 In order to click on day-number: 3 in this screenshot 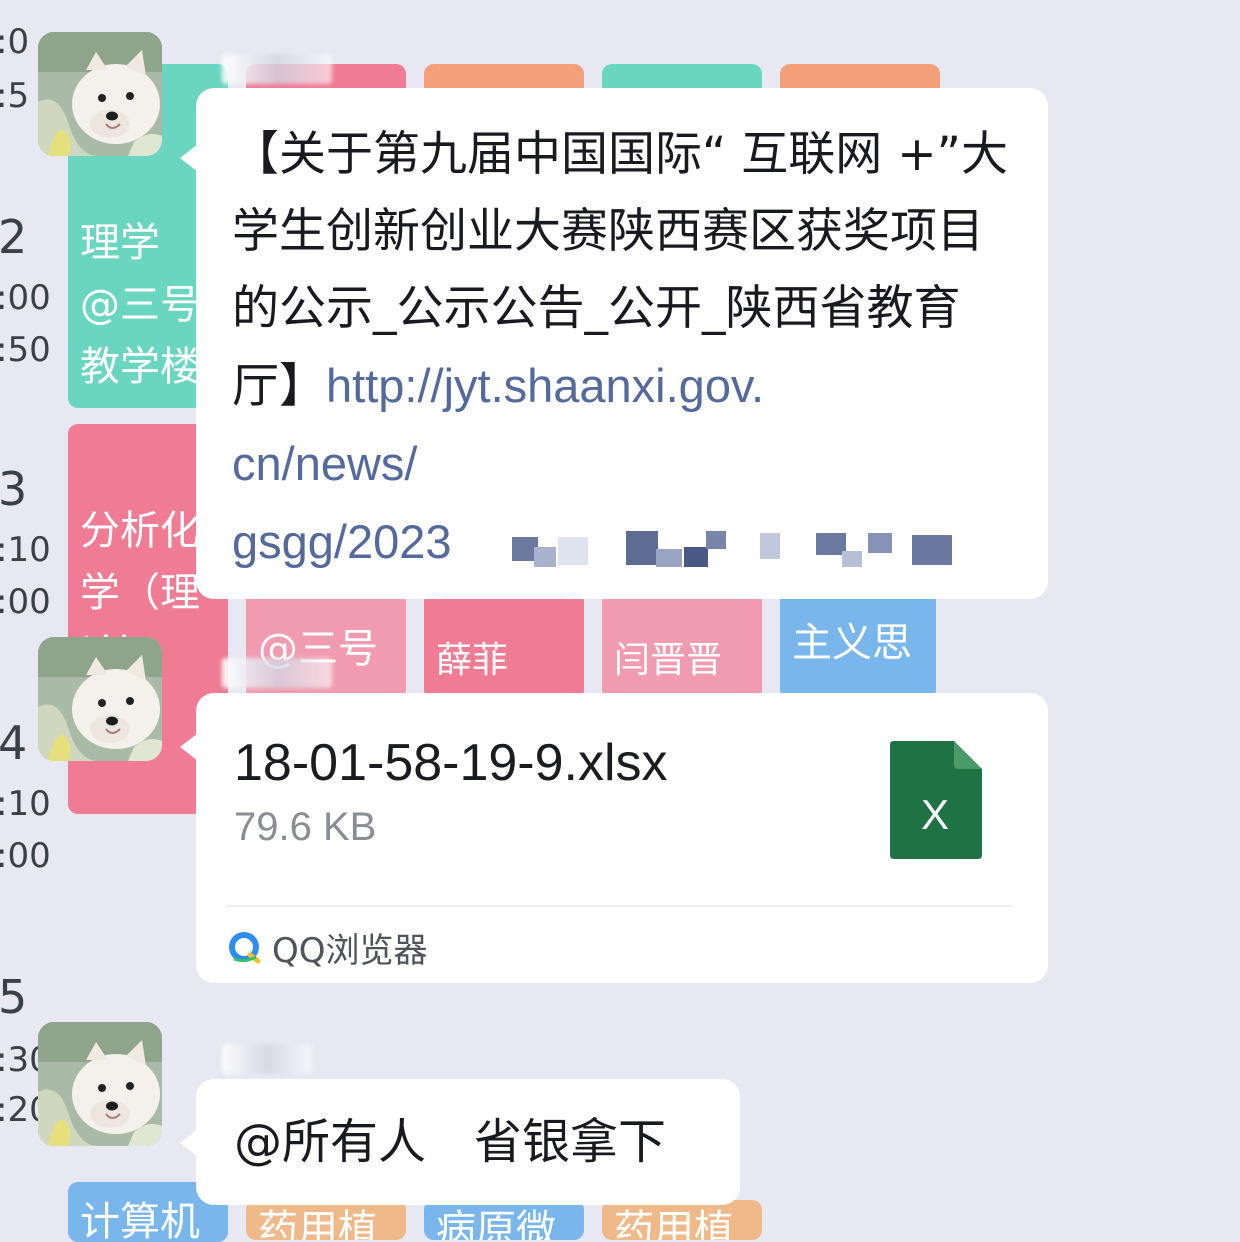, I will do `click(14, 489)`.